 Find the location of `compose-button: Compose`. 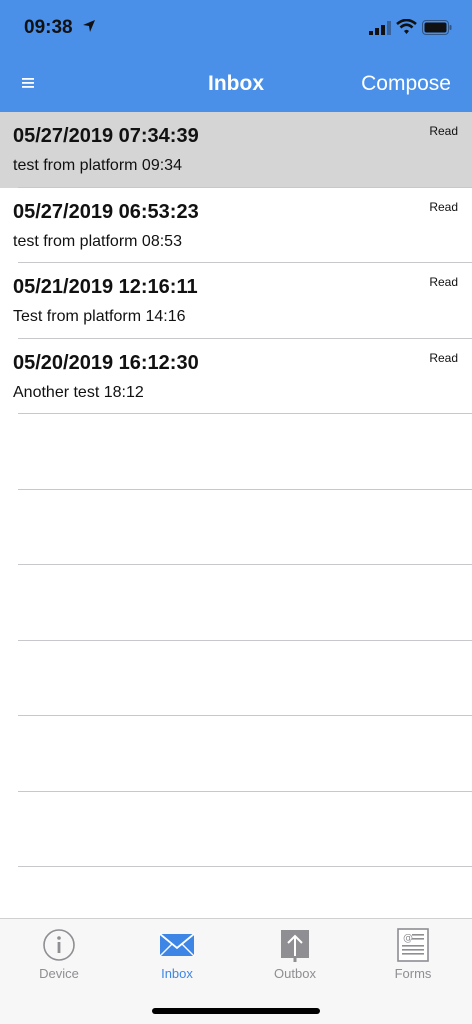

compose-button: Compose is located at coordinates (406, 84).